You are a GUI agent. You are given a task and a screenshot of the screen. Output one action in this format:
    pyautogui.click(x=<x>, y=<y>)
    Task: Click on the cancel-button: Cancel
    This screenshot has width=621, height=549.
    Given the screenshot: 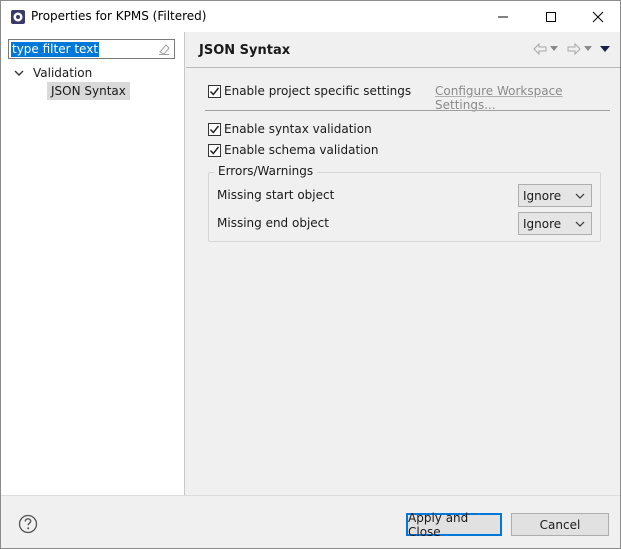 What is the action you would take?
    pyautogui.click(x=560, y=524)
    